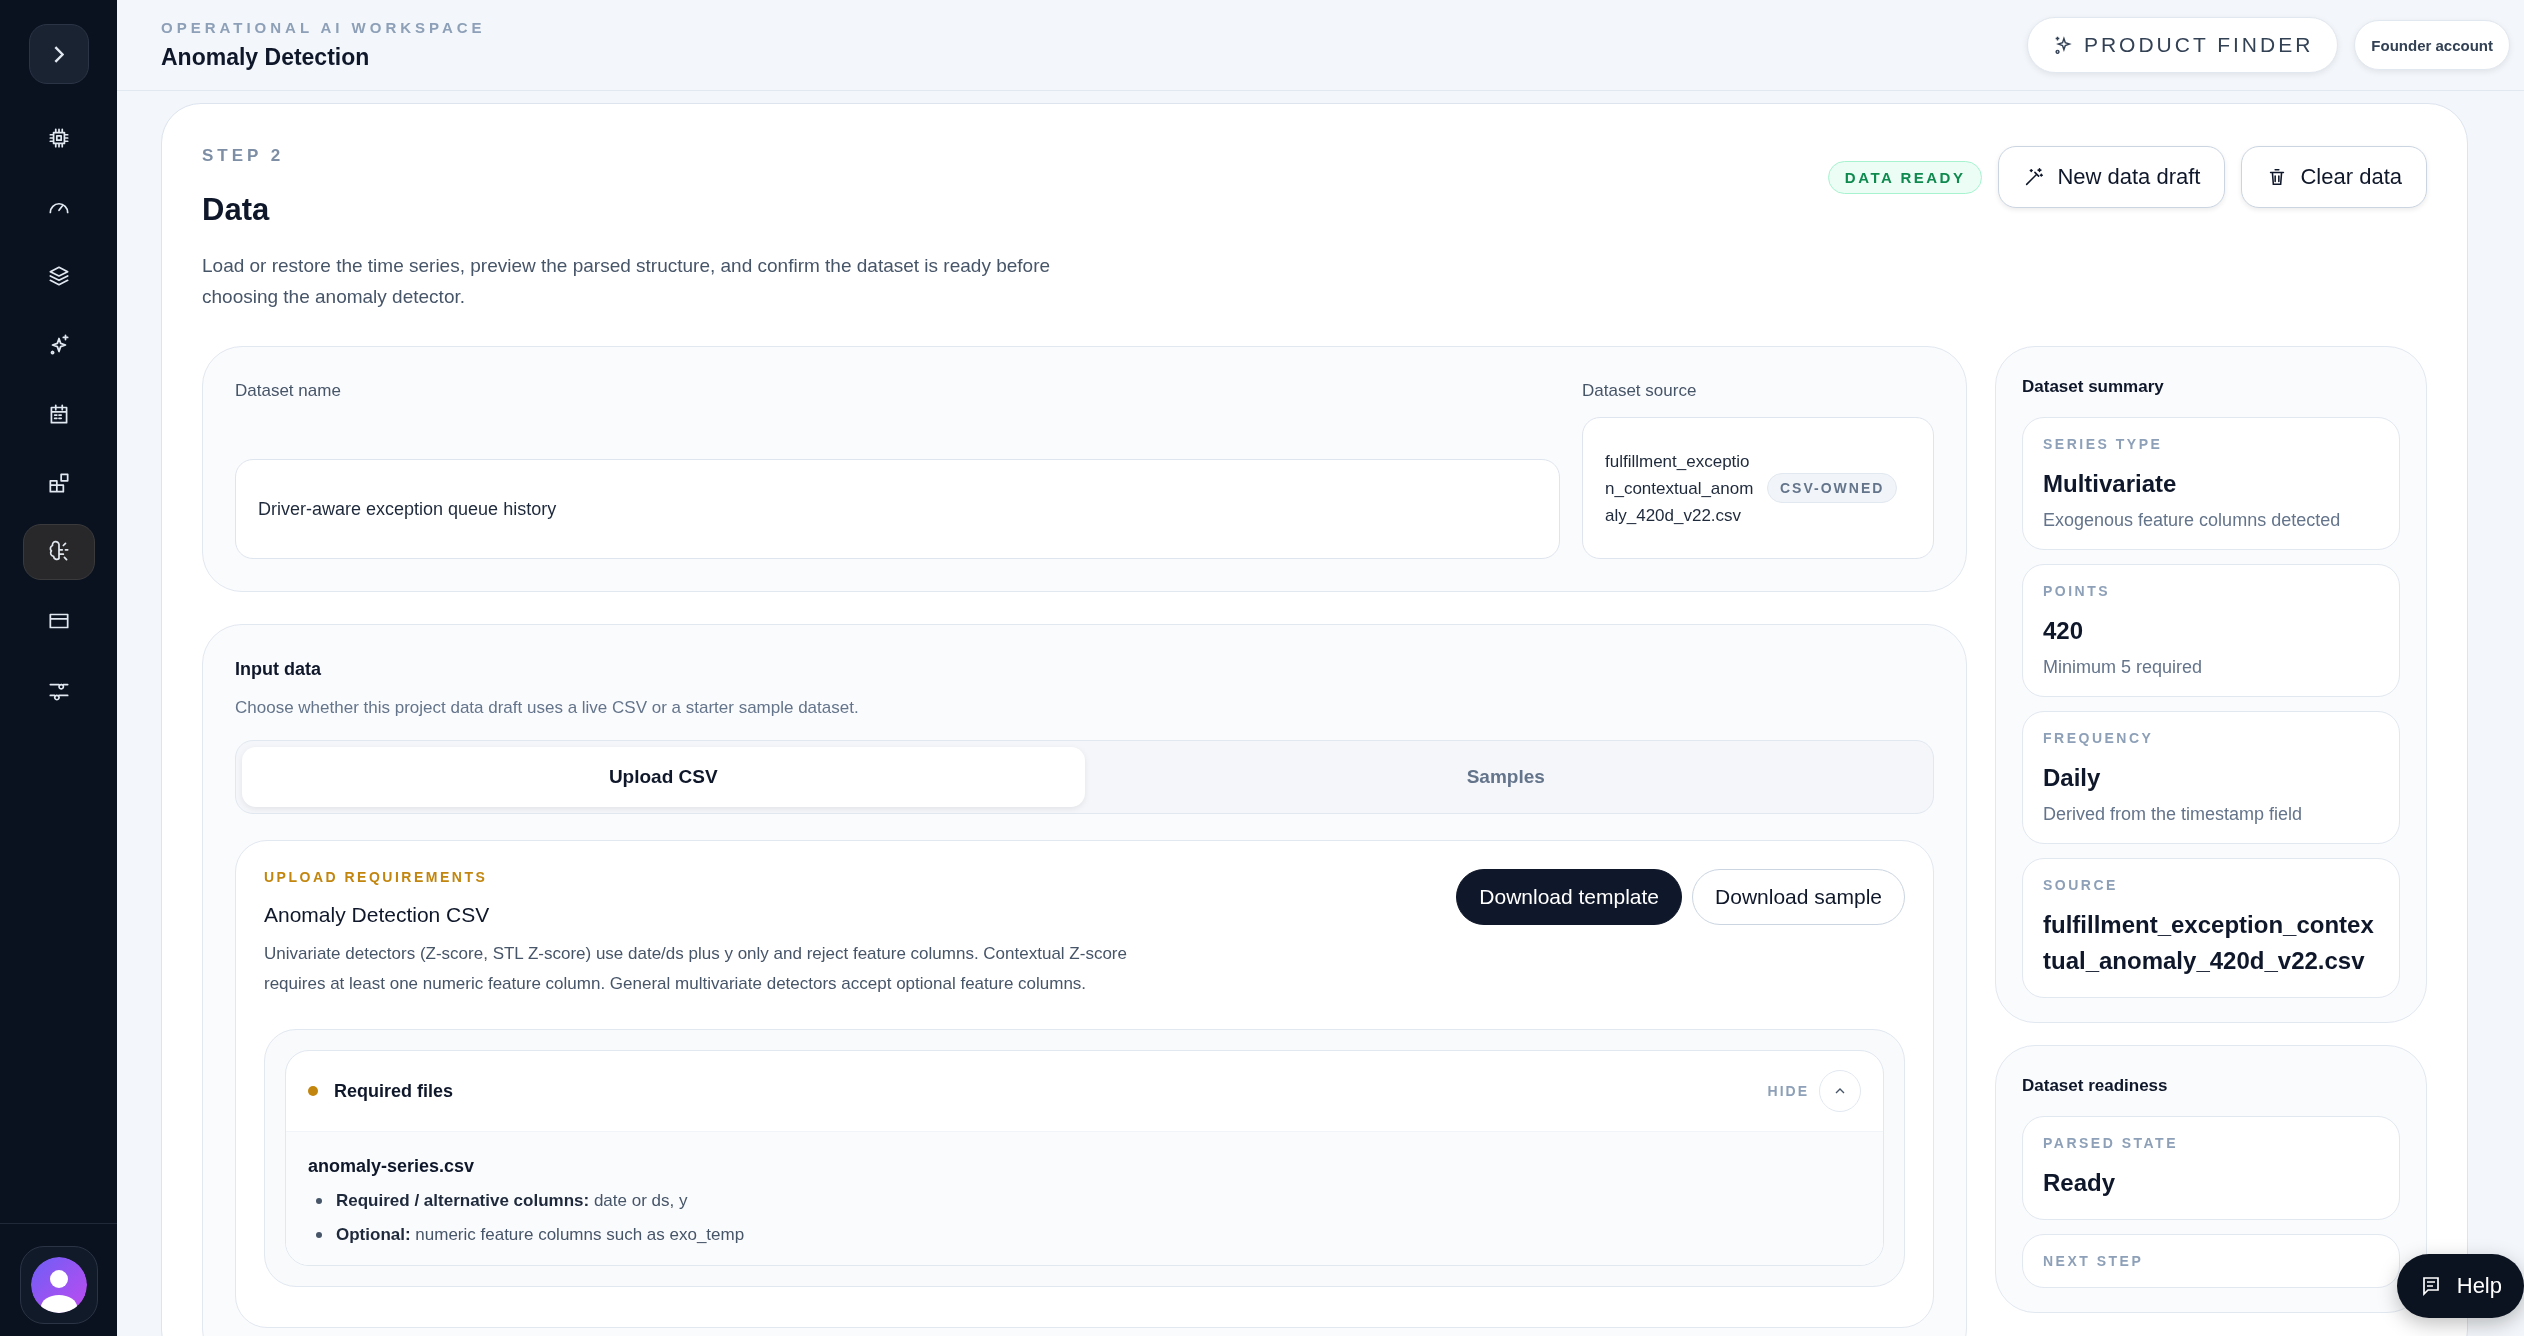 This screenshot has width=2524, height=1336. I want to click on stat-label: NEXT STEP, so click(2094, 1261).